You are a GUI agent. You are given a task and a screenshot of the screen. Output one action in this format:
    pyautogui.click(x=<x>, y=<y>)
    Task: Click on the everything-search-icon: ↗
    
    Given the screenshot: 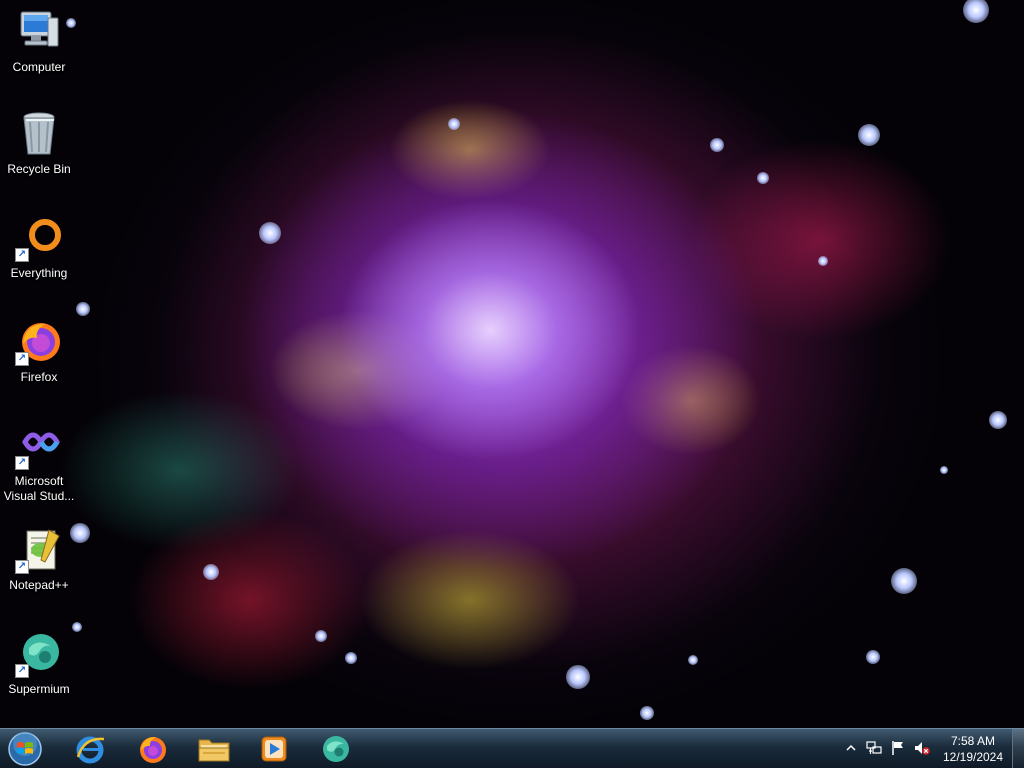 What is the action you would take?
    pyautogui.click(x=39, y=238)
    